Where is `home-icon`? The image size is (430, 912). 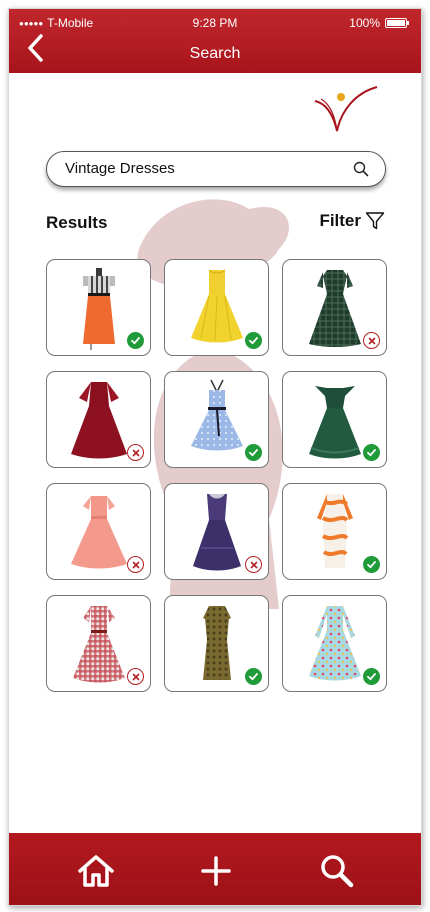
home-icon is located at coordinates (96, 871).